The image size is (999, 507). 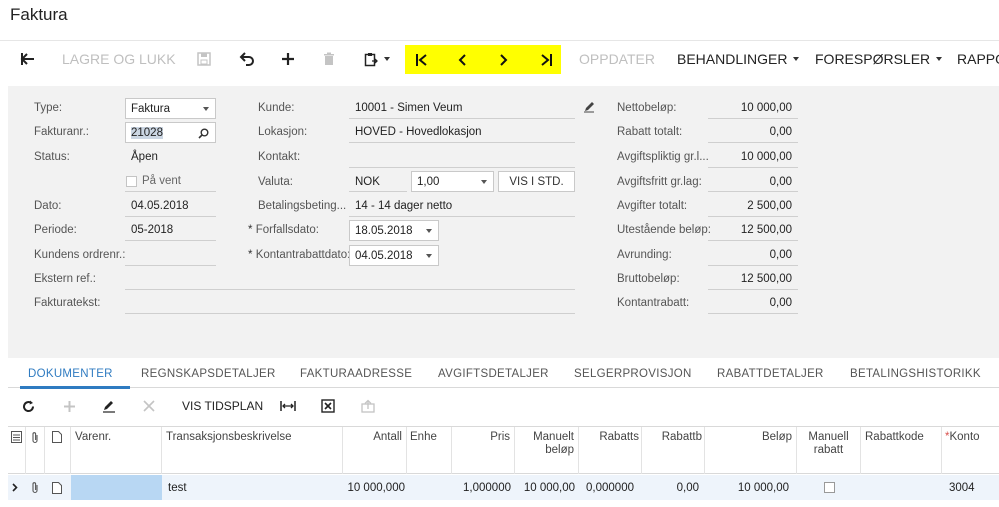 What do you see at coordinates (829, 450) in the screenshot?
I see `column-header-manual-discount: Manuell rabatt` at bounding box center [829, 450].